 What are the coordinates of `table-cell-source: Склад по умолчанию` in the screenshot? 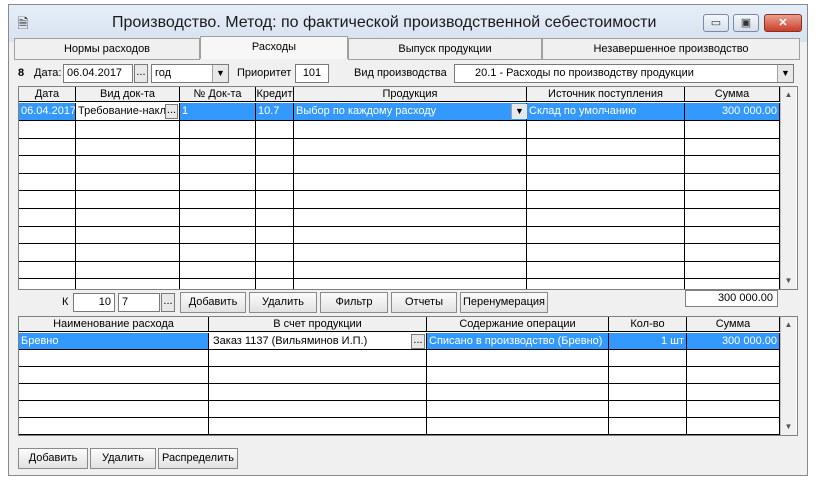 It's located at (606, 112).